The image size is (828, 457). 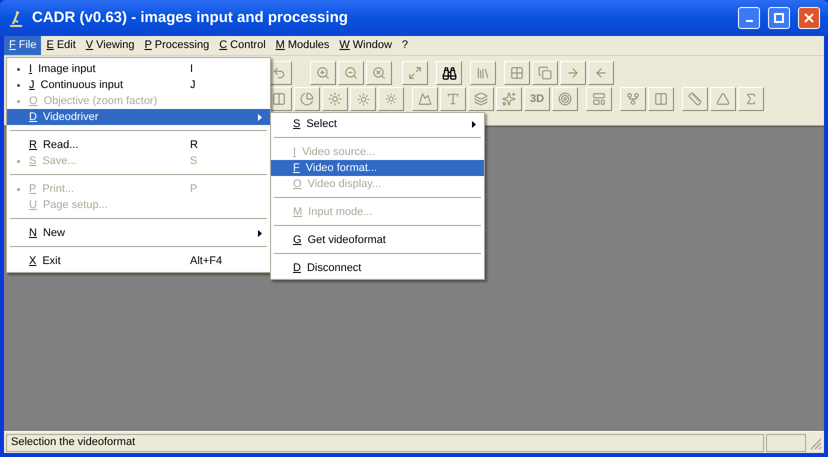 I want to click on target-icon, so click(x=565, y=99).